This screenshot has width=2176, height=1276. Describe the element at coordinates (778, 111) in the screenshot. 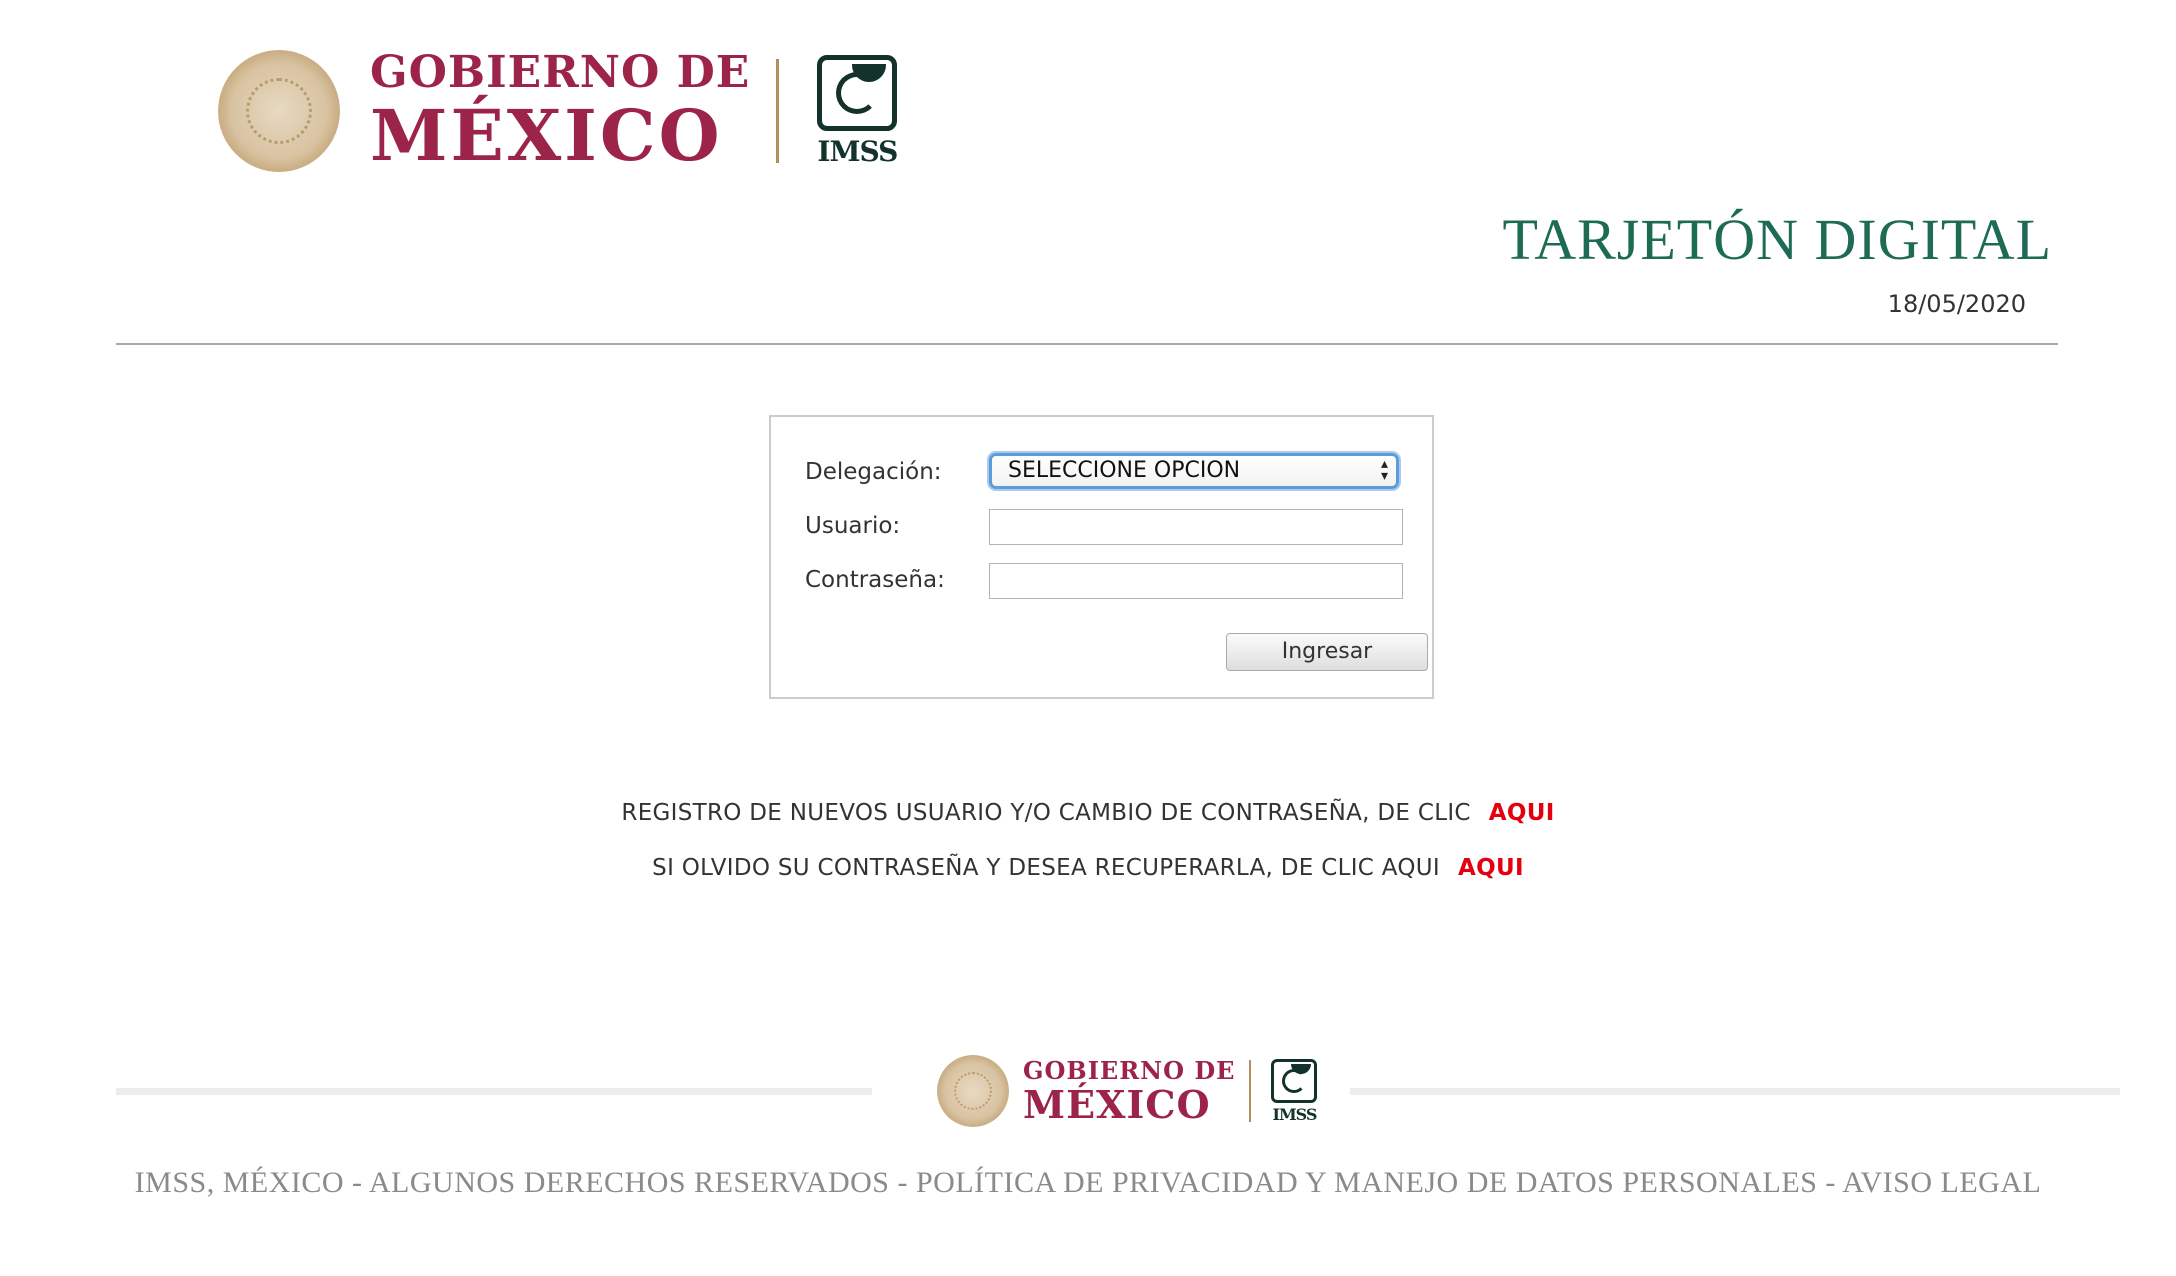

I see `logo-divider` at that location.